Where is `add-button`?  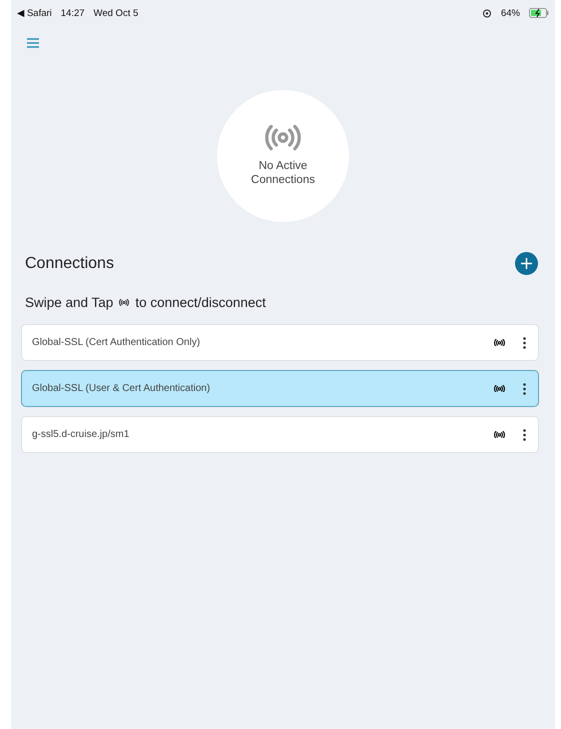 add-button is located at coordinates (526, 263).